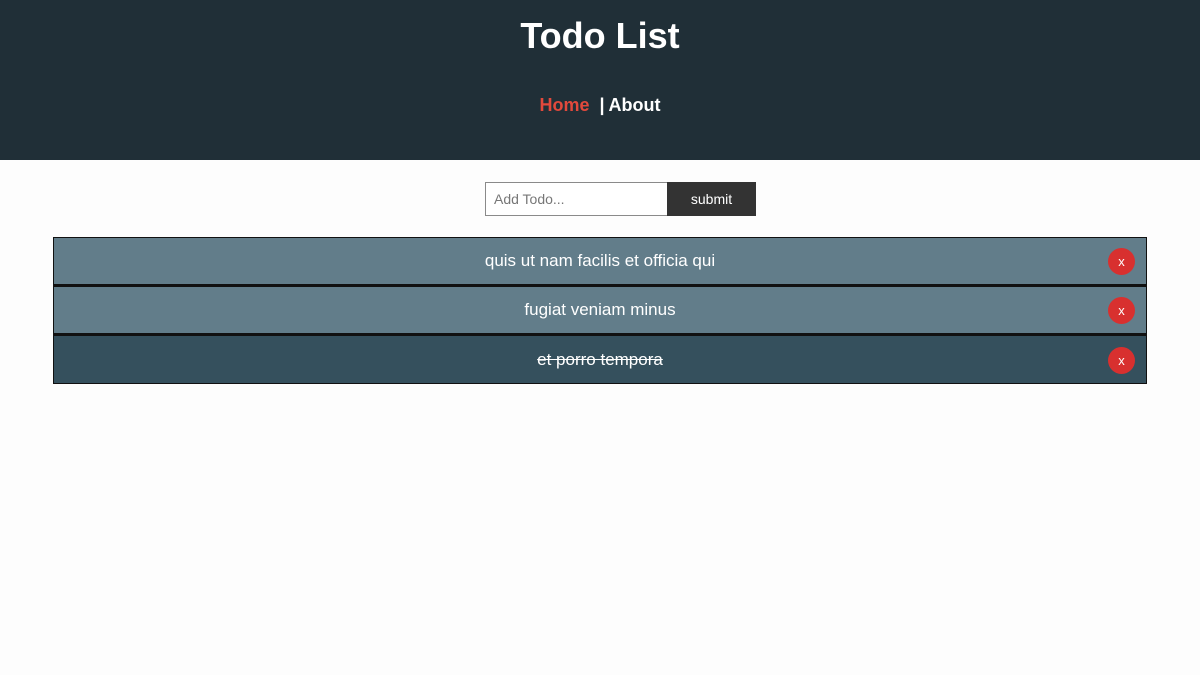 The width and height of the screenshot is (1200, 675). Describe the element at coordinates (711, 199) in the screenshot. I see `submit-button: submit` at that location.